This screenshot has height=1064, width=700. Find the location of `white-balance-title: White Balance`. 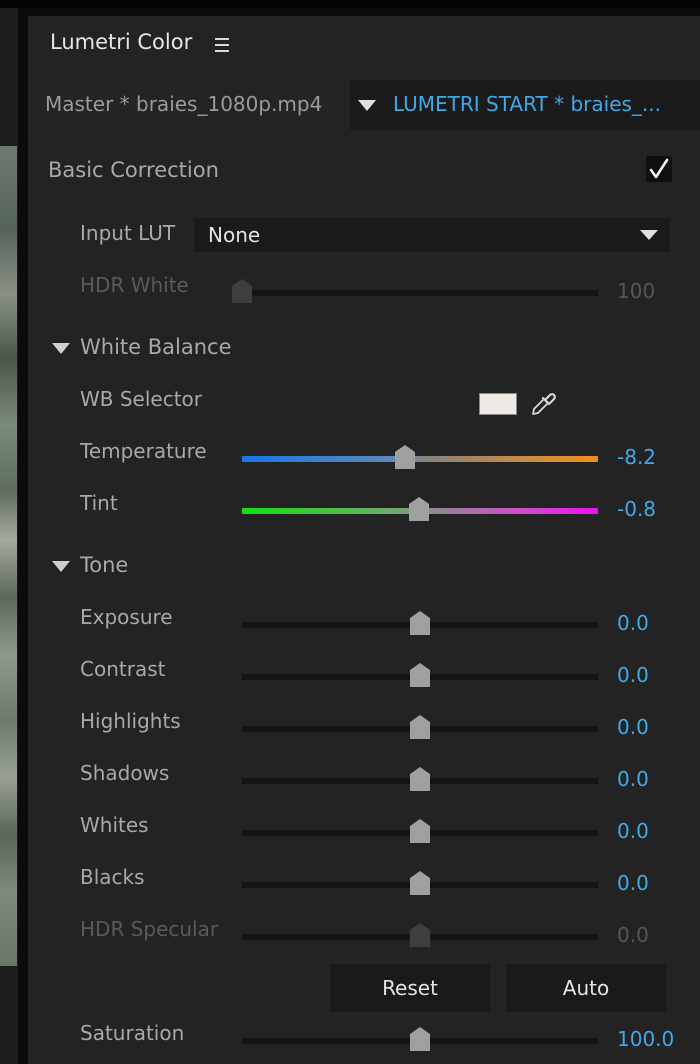

white-balance-title: White Balance is located at coordinates (156, 347).